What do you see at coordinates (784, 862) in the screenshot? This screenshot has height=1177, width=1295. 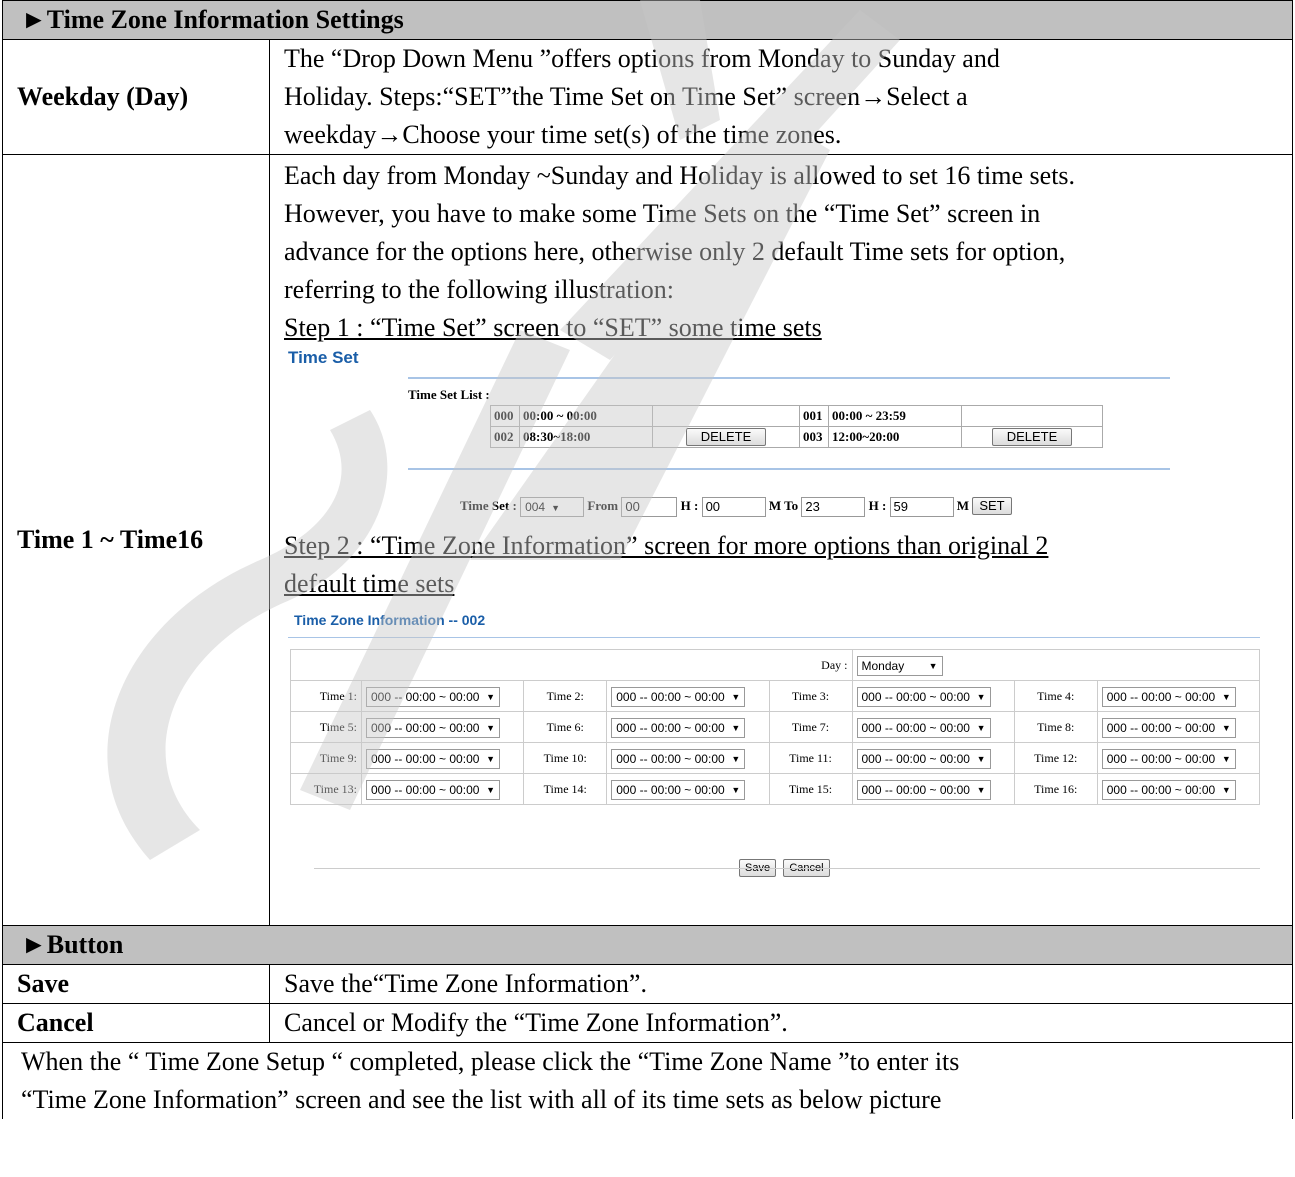 I see `timezone-buttons: Save Cancel` at bounding box center [784, 862].